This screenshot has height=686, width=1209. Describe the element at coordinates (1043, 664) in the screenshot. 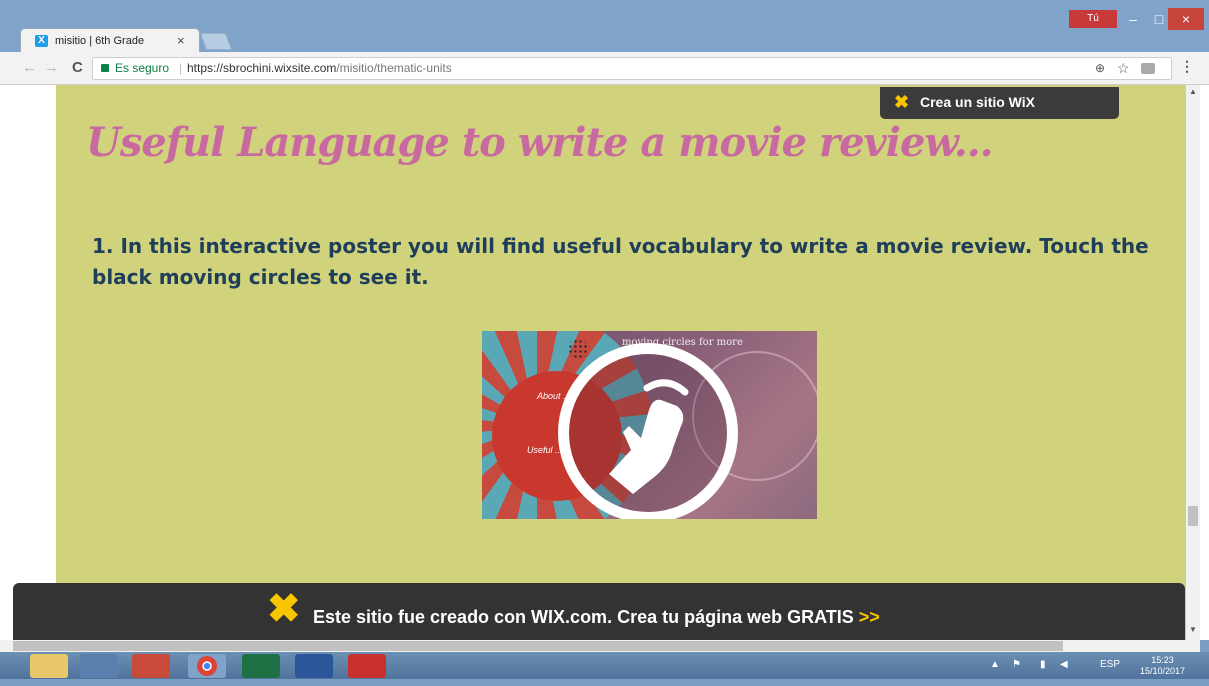

I see `tray-network-icon: ▮` at that location.